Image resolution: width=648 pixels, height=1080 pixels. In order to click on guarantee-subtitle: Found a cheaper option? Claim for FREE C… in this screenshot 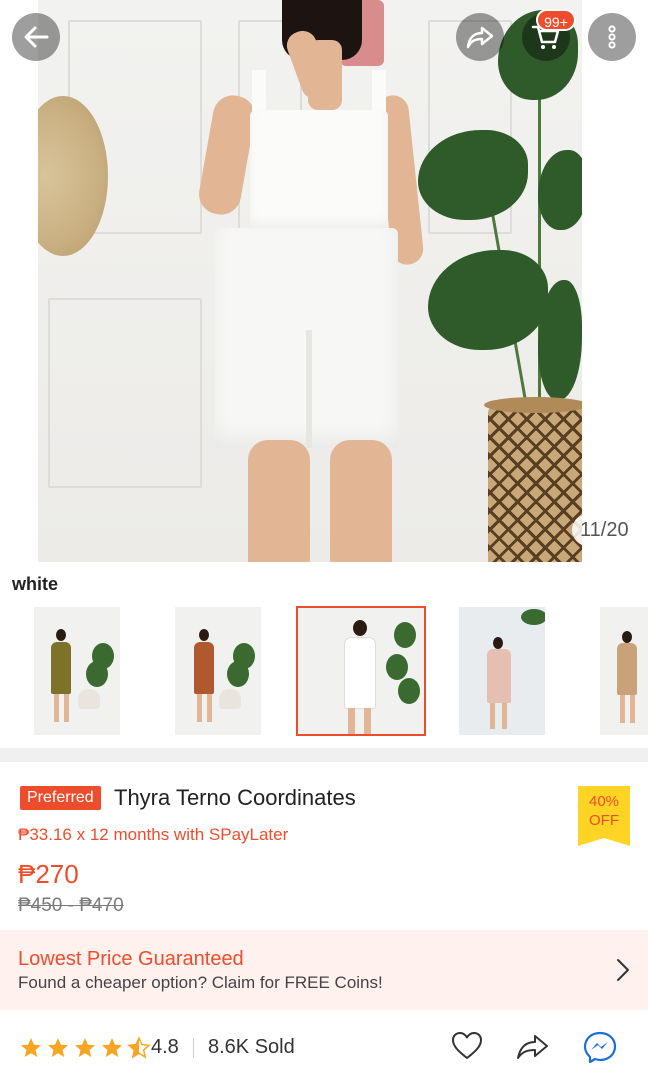, I will do `click(200, 982)`.